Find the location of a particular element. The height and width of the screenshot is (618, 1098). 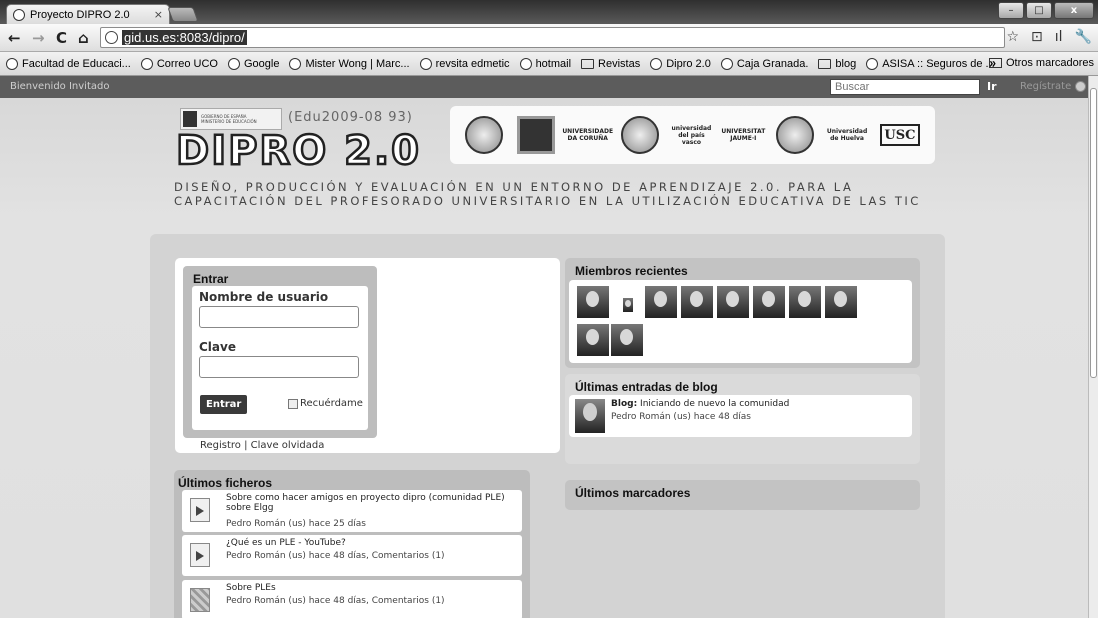

site-search-input is located at coordinates (905, 87).